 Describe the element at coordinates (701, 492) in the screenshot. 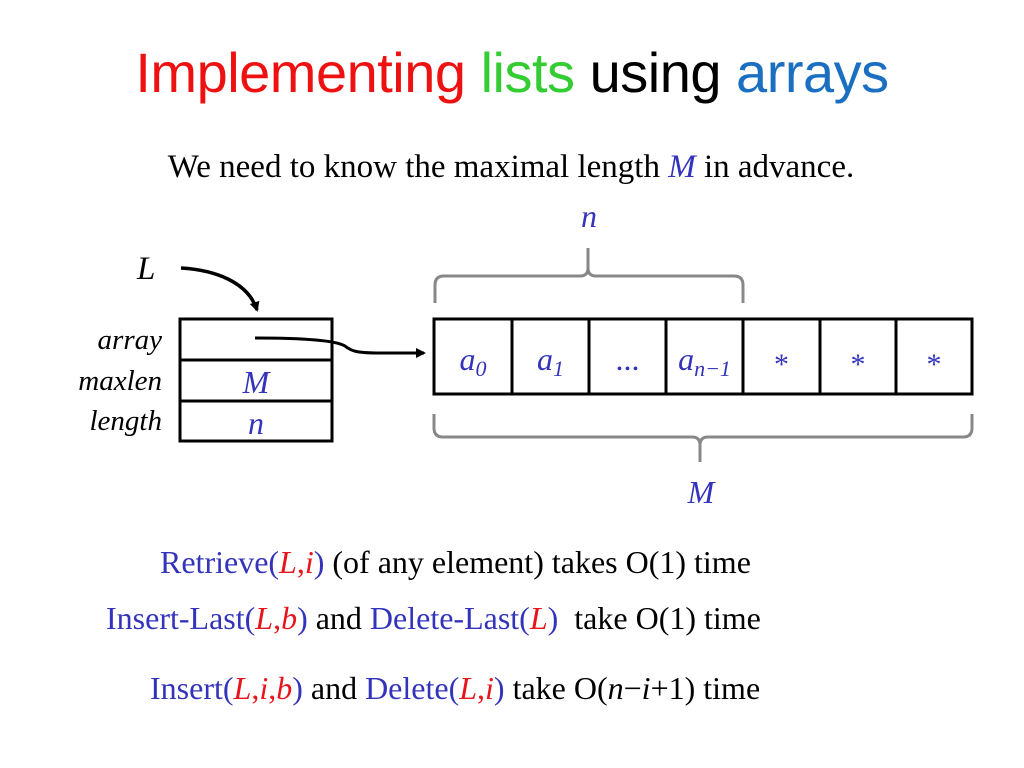

I see `brace-label-m: M` at that location.